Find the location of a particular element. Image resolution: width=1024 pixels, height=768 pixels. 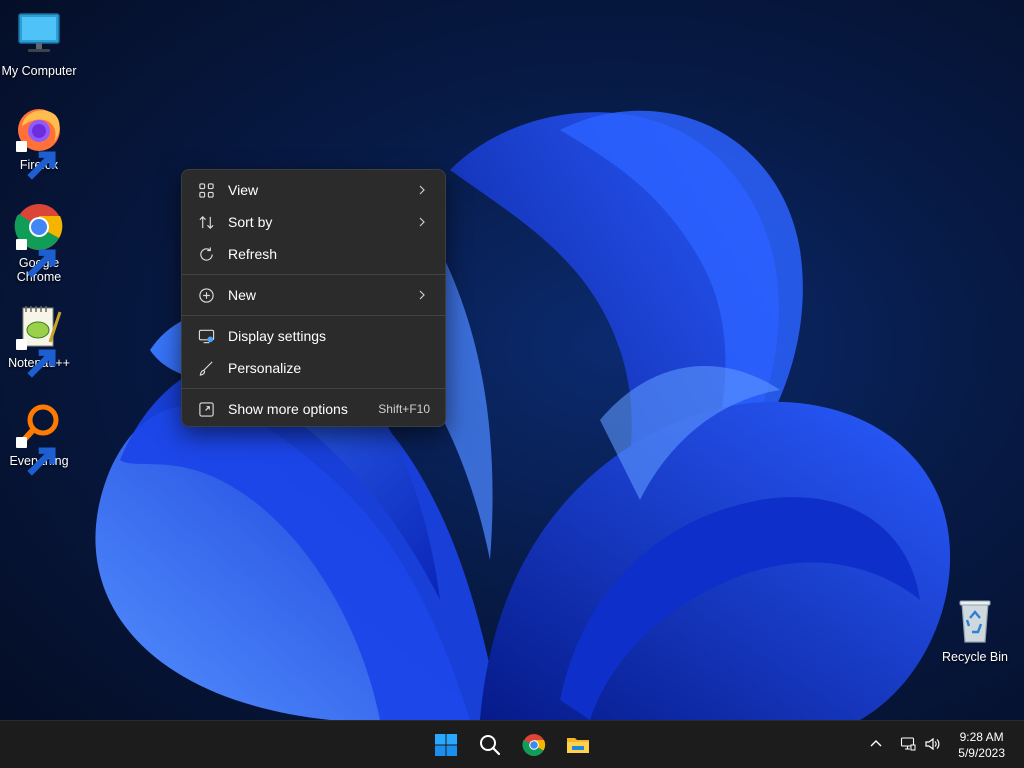

chrome-icon is located at coordinates (534, 745).